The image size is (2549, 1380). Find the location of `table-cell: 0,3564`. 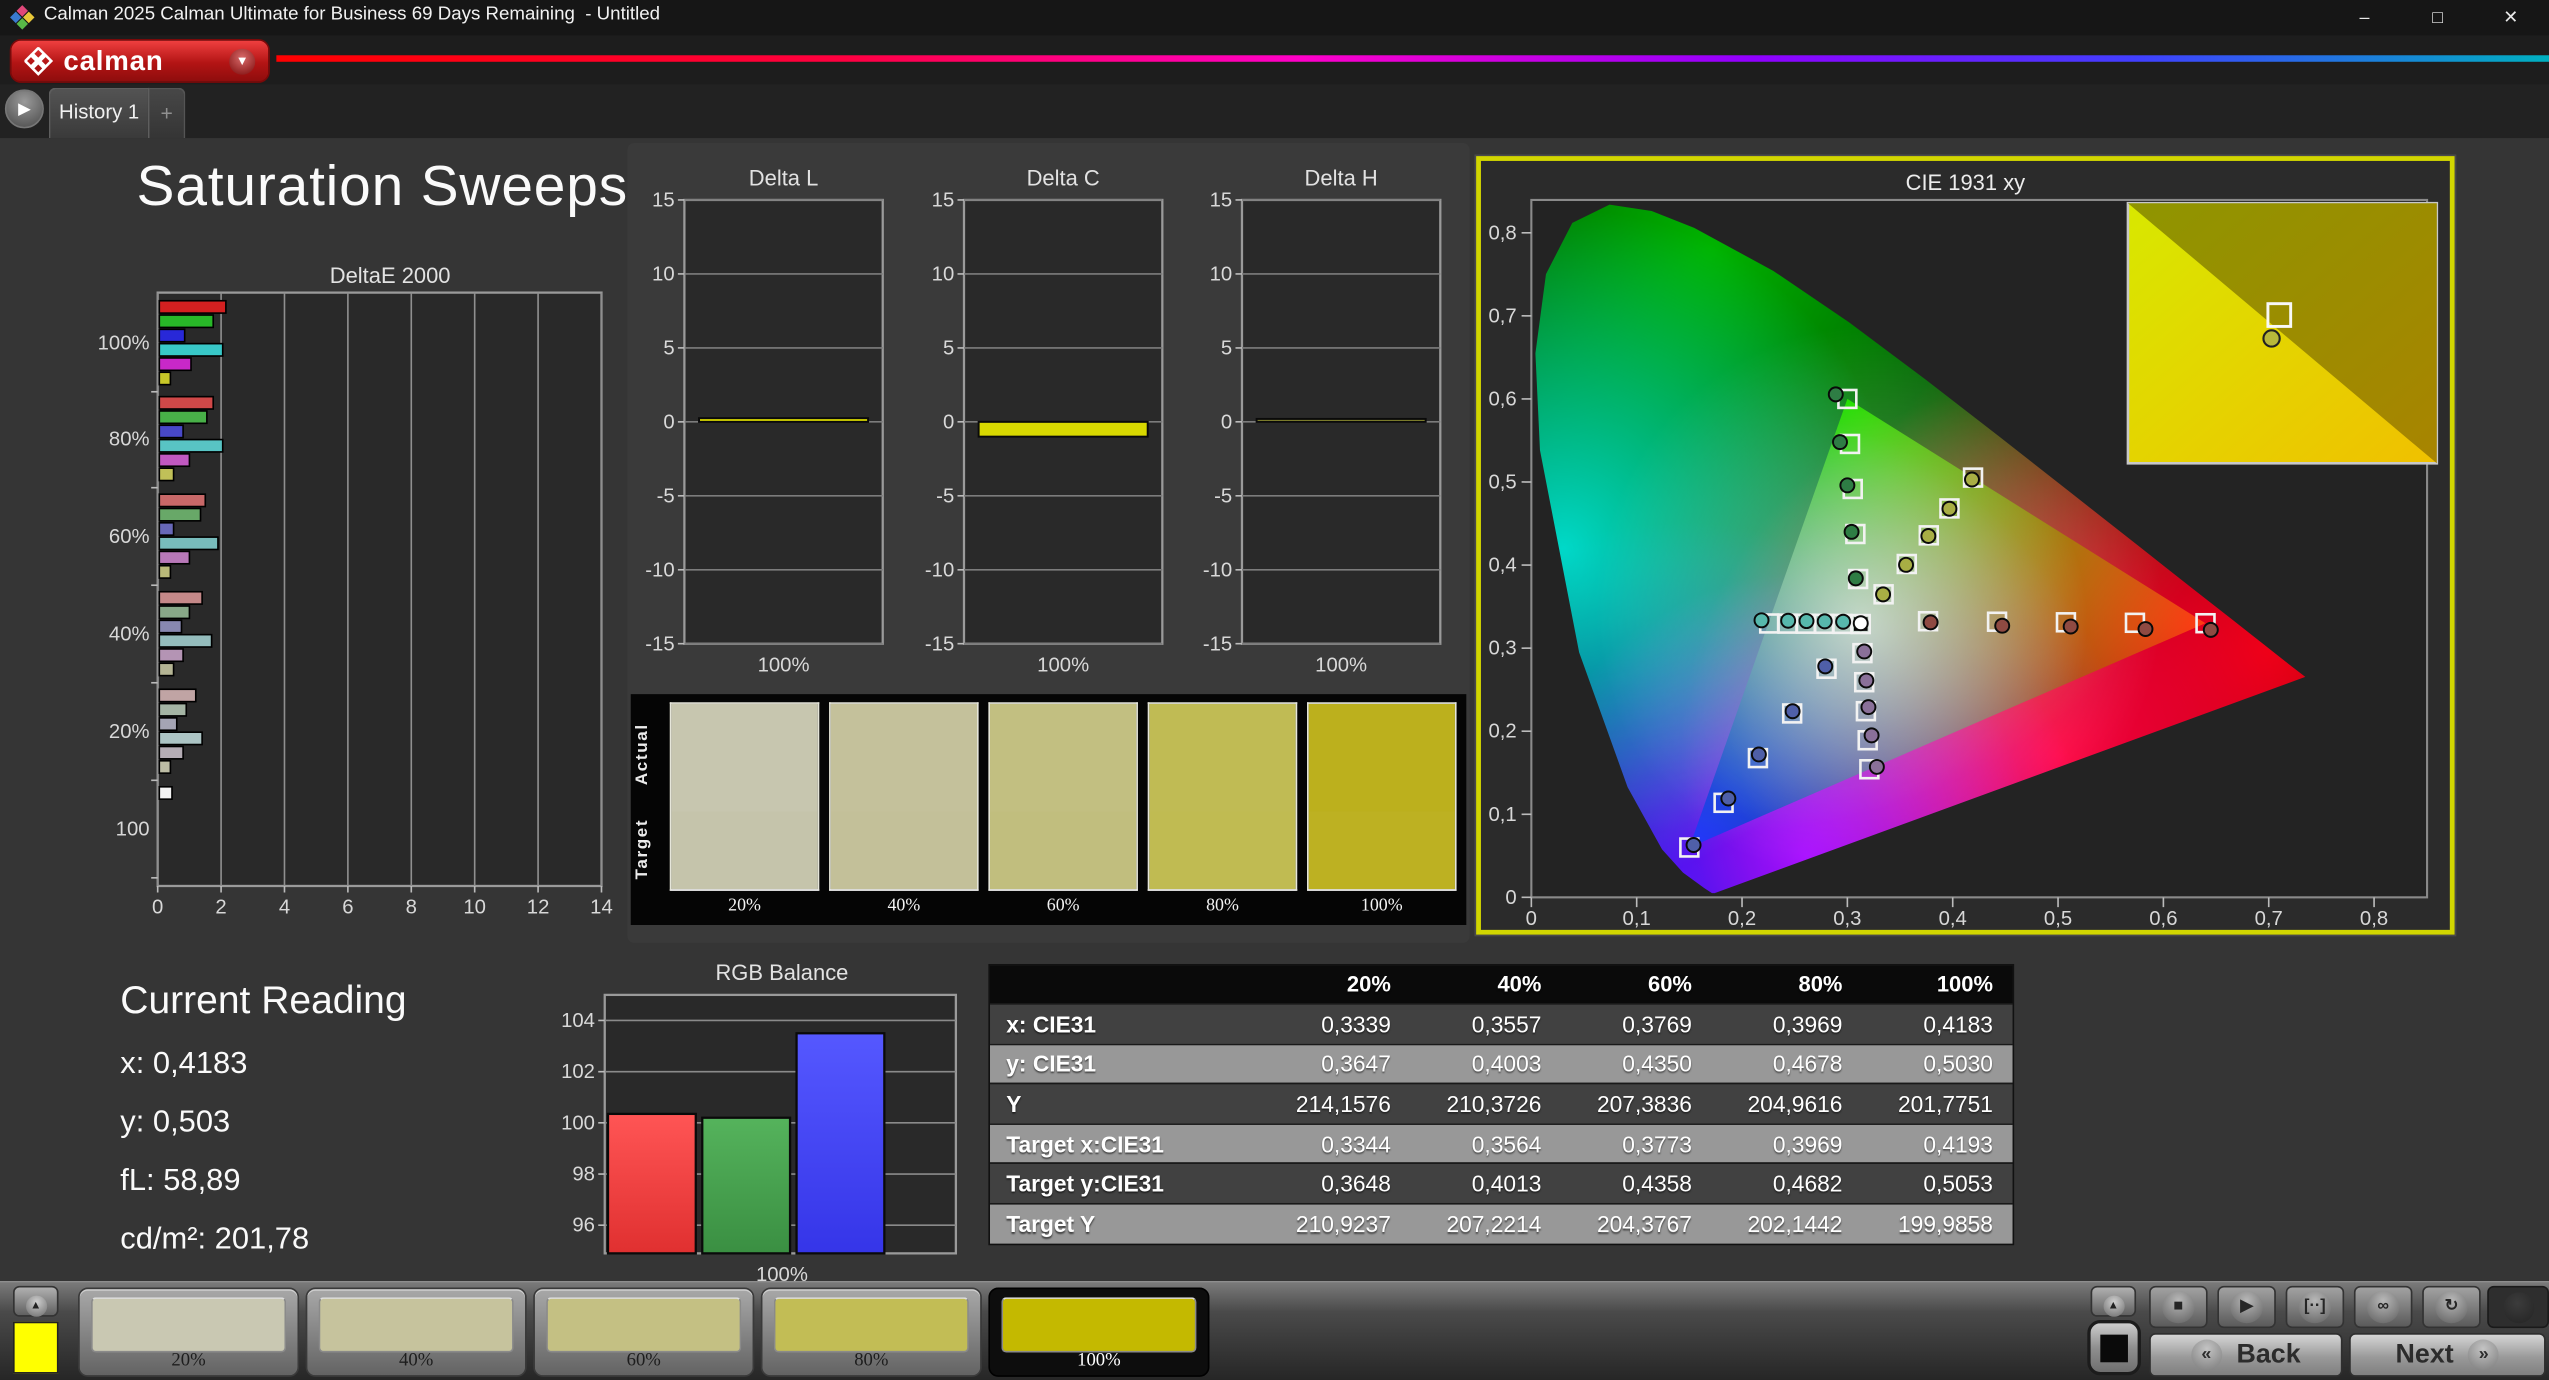

table-cell: 0,3564 is located at coordinates (1506, 1143).